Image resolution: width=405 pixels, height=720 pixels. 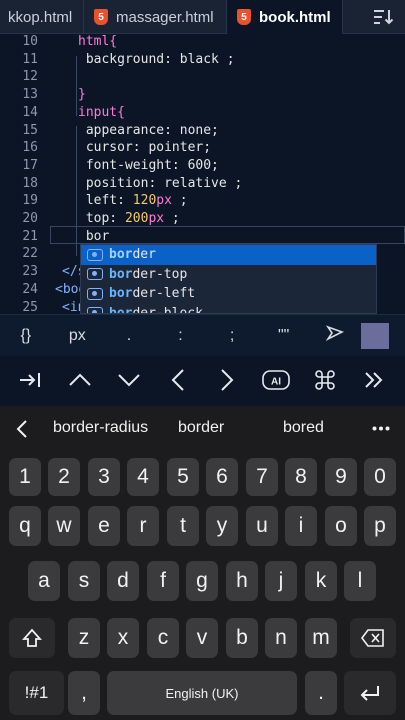 What do you see at coordinates (341, 477) in the screenshot?
I see `key-9: 9` at bounding box center [341, 477].